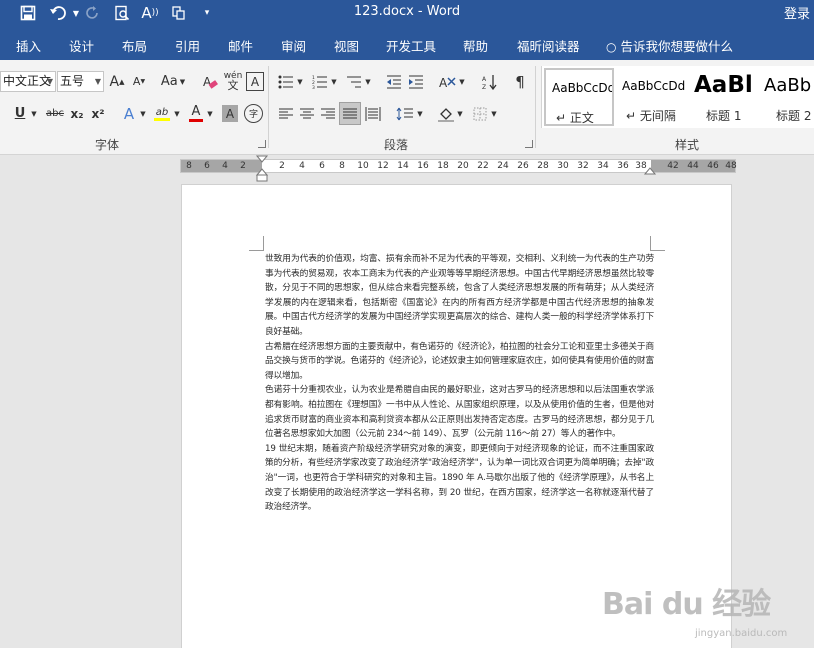  What do you see at coordinates (307, 113) in the screenshot?
I see `align-center-icon` at bounding box center [307, 113].